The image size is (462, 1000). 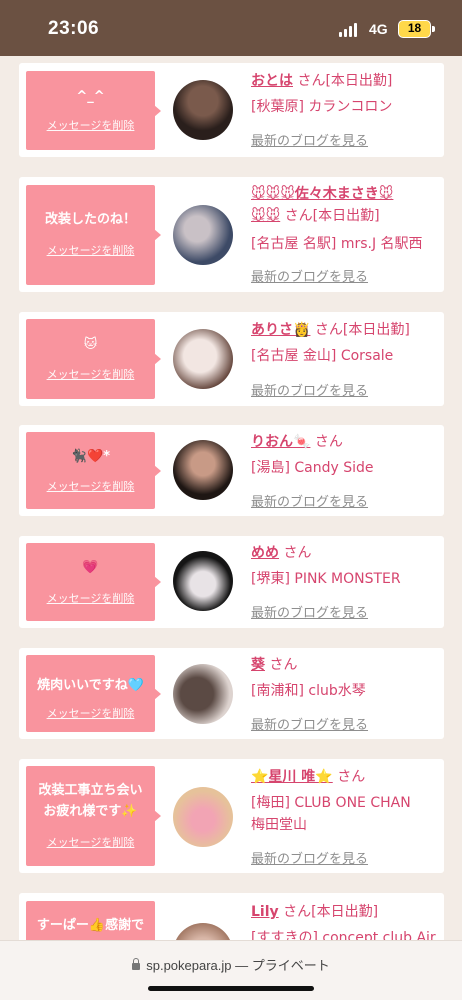 I want to click on message-bubble: 💗 メッセージを削除, so click(x=93, y=582).